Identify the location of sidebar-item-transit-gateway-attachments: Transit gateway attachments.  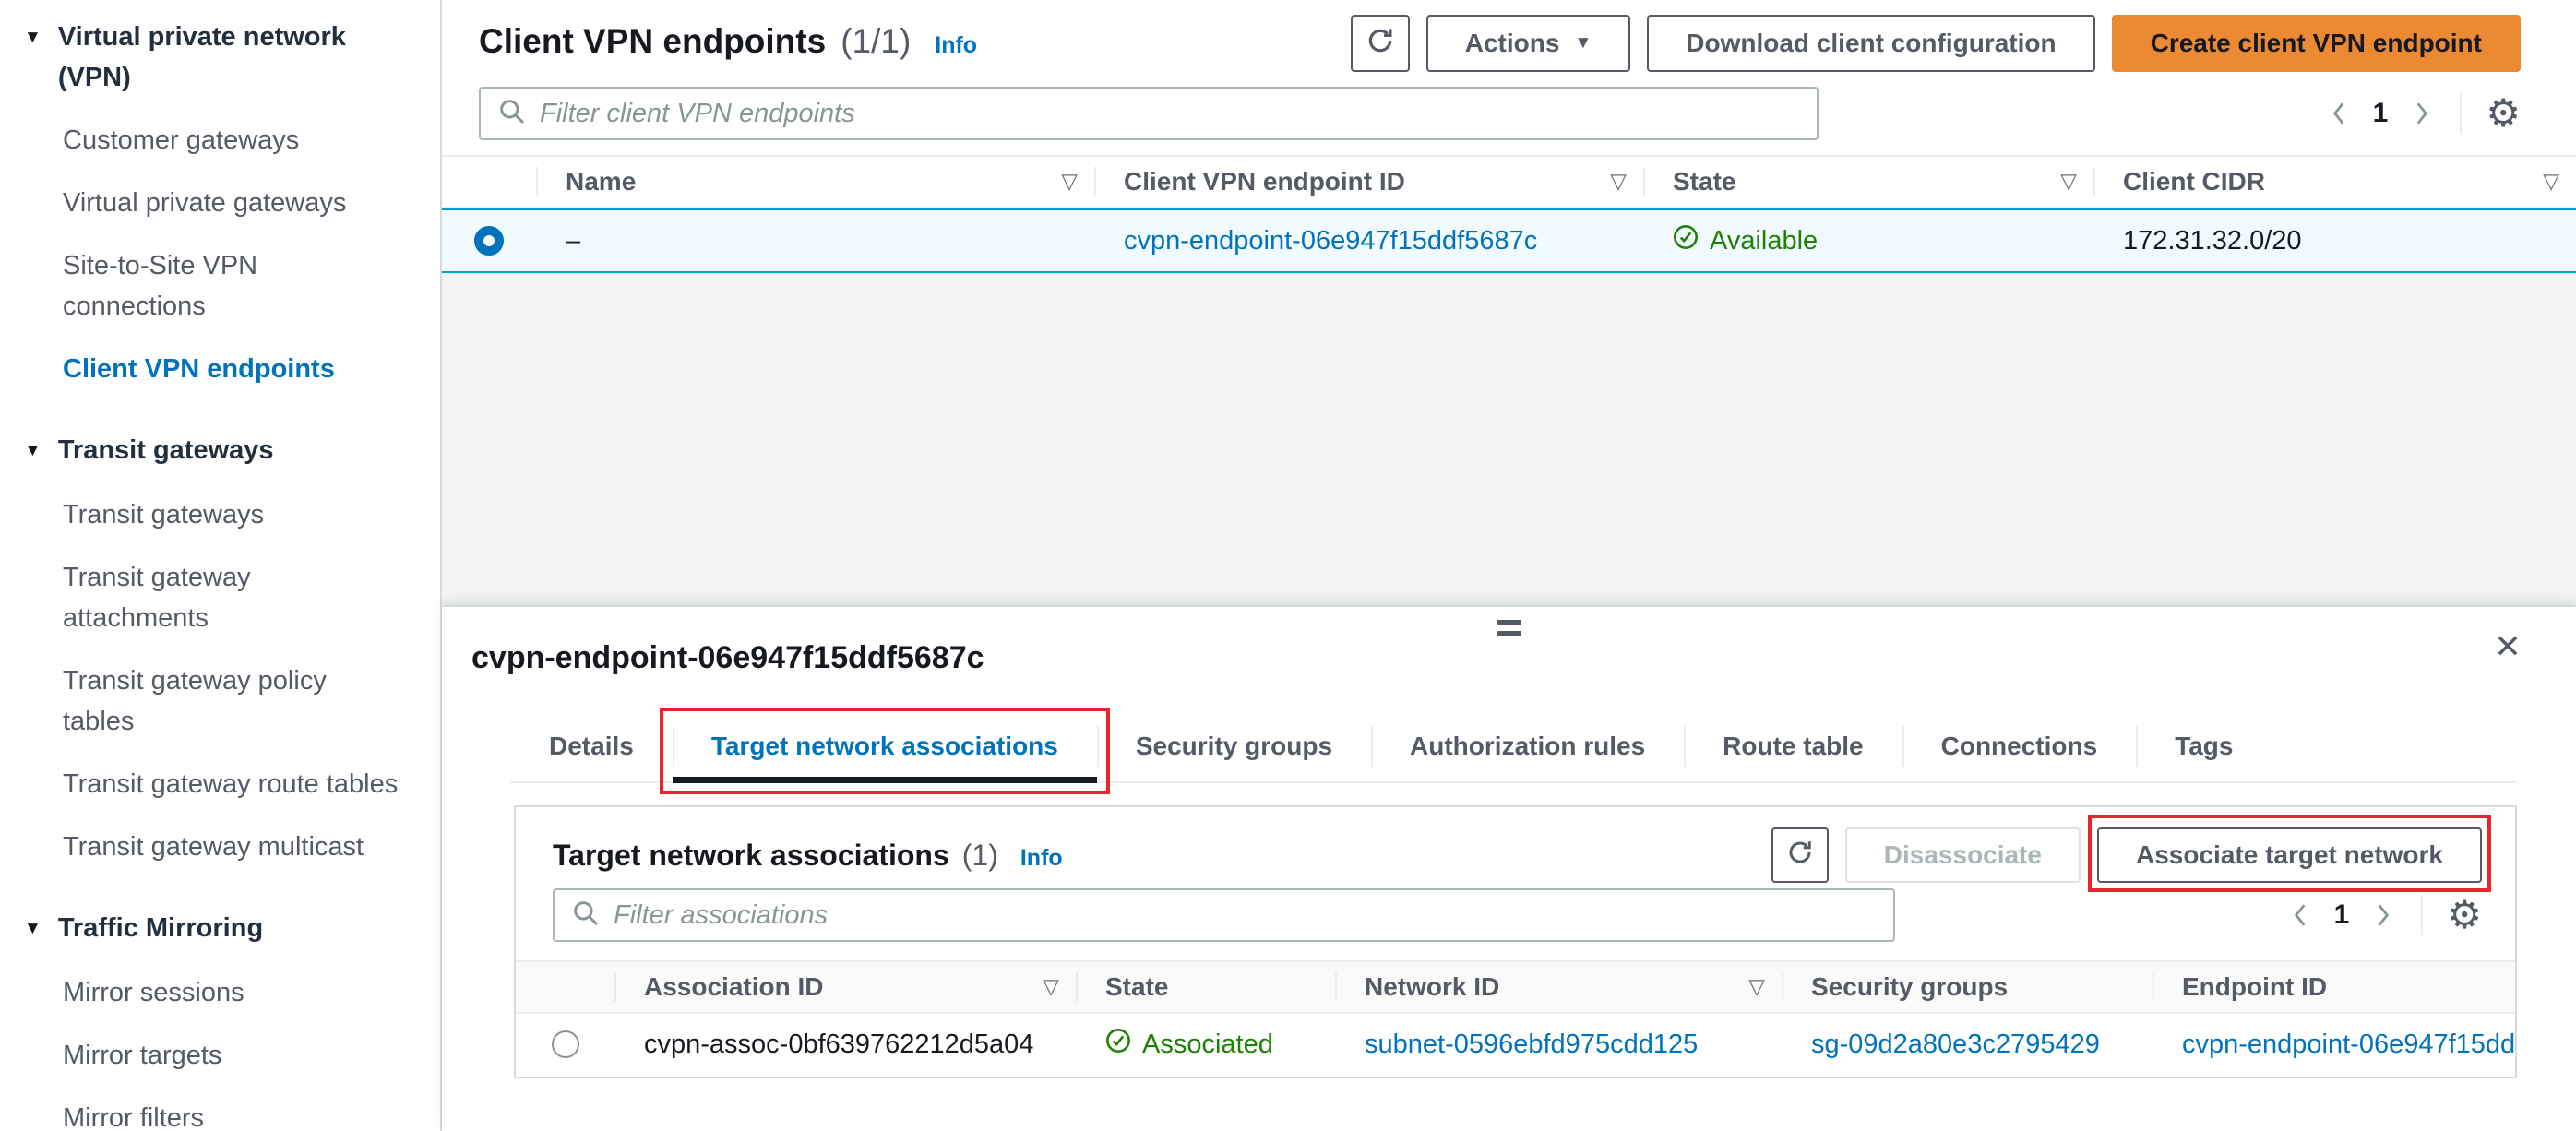
(220, 598).